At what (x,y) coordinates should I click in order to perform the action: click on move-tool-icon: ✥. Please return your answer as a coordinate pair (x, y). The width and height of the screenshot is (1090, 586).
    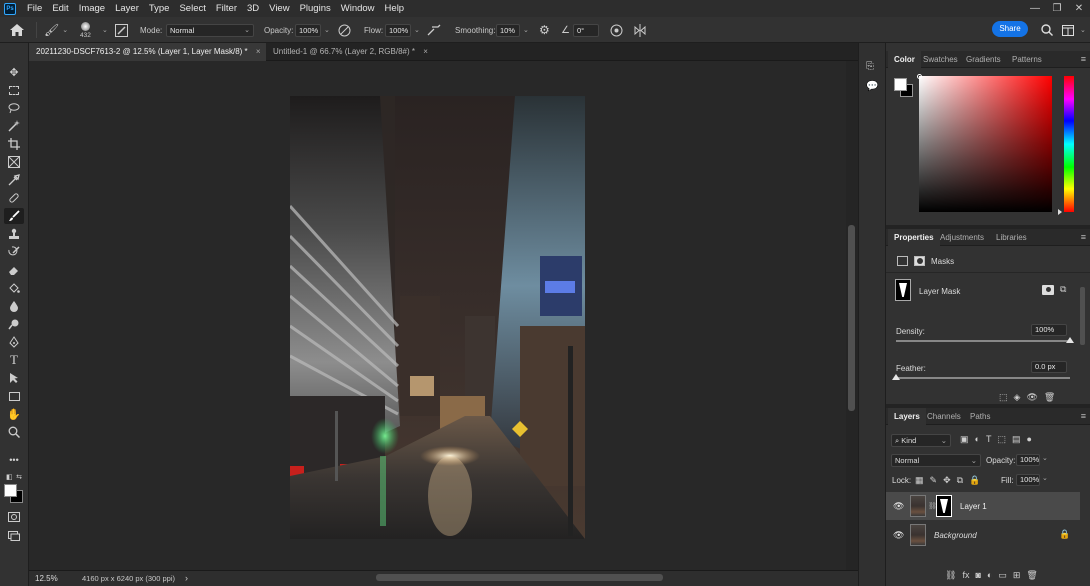
    Looking at the image, I should click on (14, 72).